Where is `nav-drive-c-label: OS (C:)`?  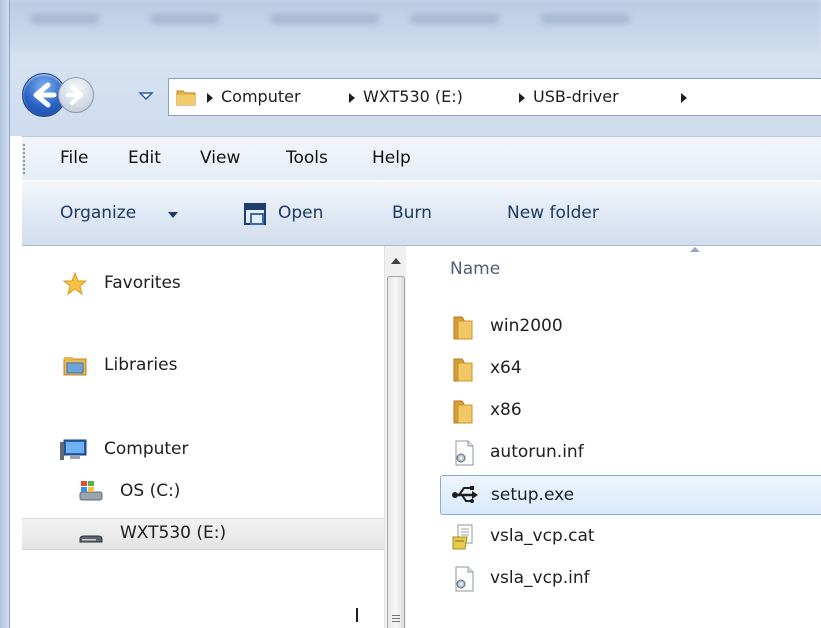
nav-drive-c-label: OS (C:) is located at coordinates (150, 491).